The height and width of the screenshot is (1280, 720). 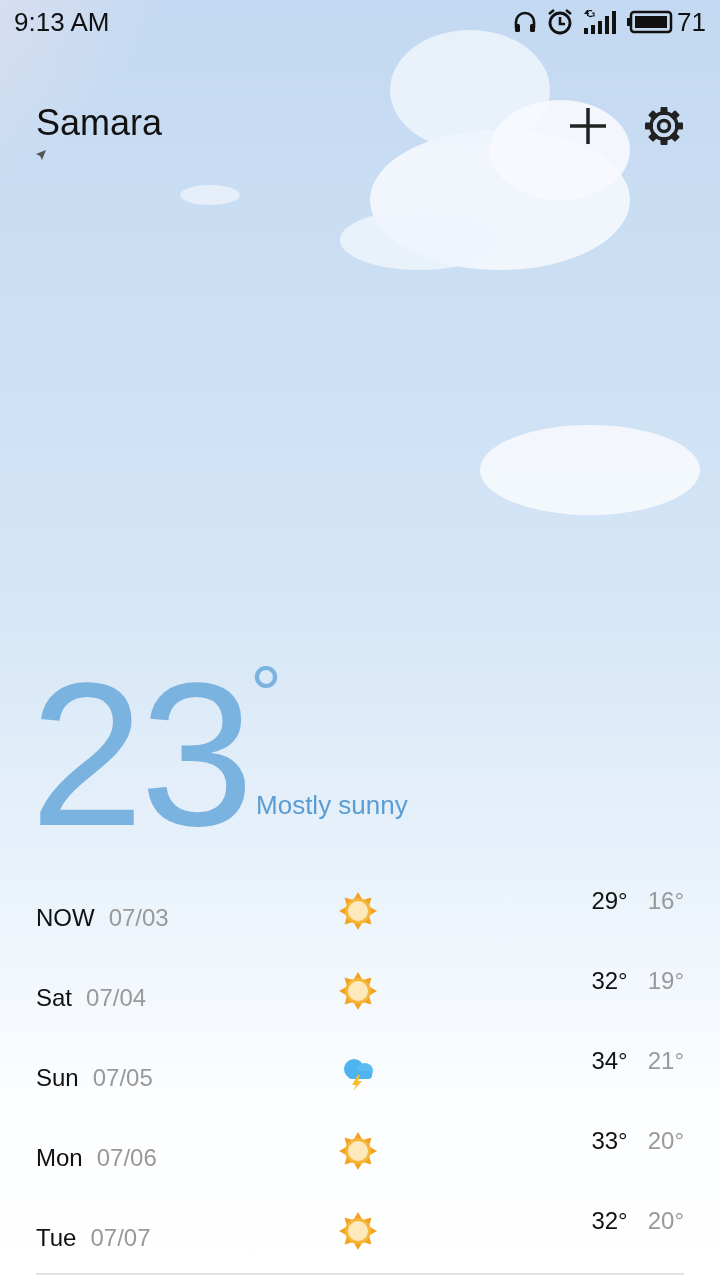 I want to click on battery-level: 71, so click(x=691, y=22).